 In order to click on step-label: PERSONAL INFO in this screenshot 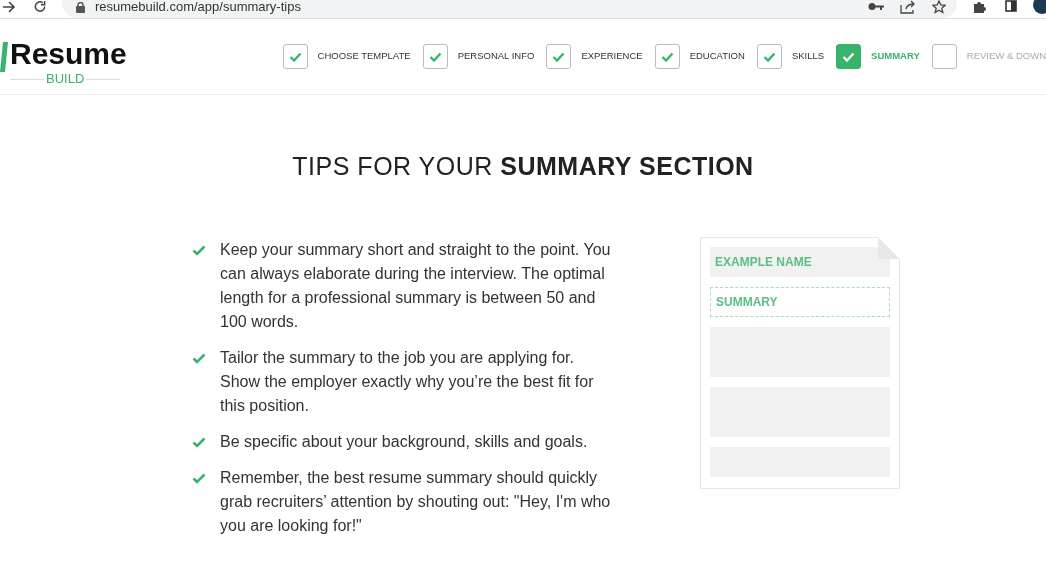, I will do `click(496, 56)`.